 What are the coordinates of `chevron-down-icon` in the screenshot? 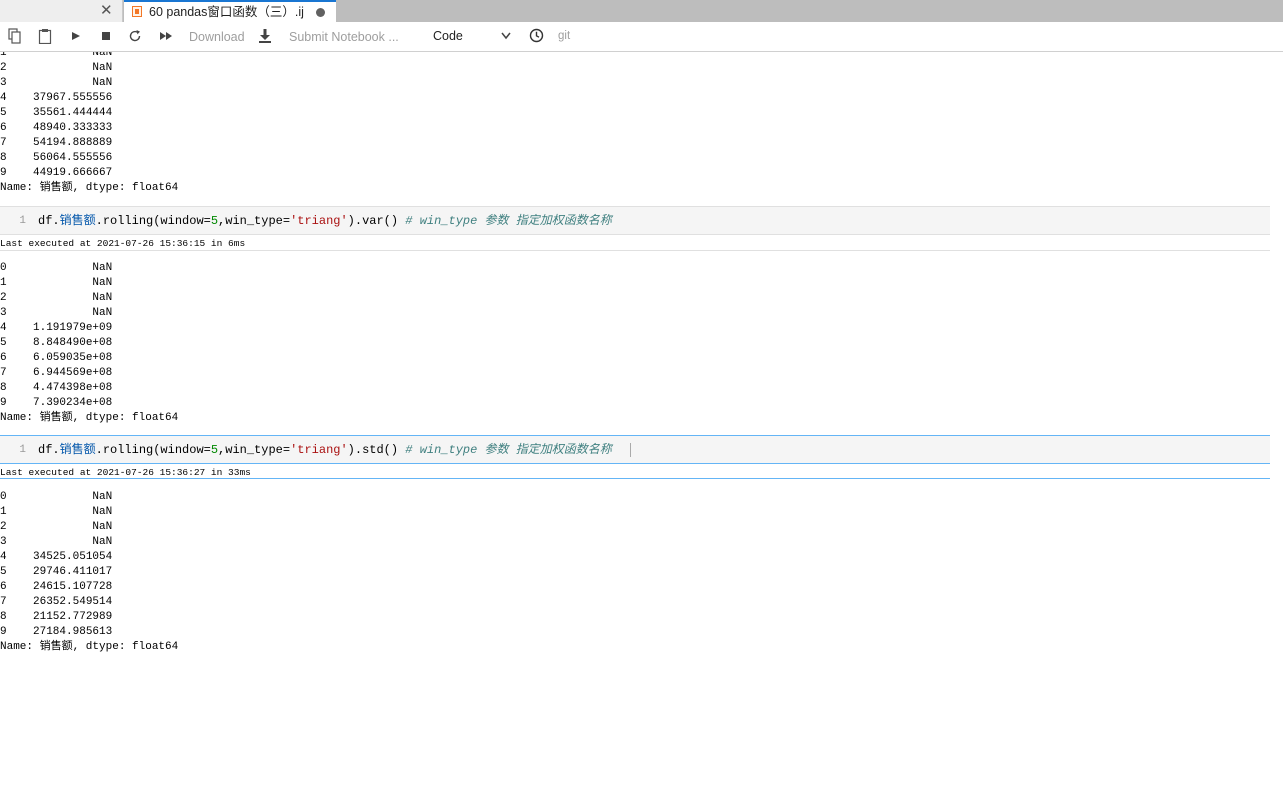 It's located at (506, 36).